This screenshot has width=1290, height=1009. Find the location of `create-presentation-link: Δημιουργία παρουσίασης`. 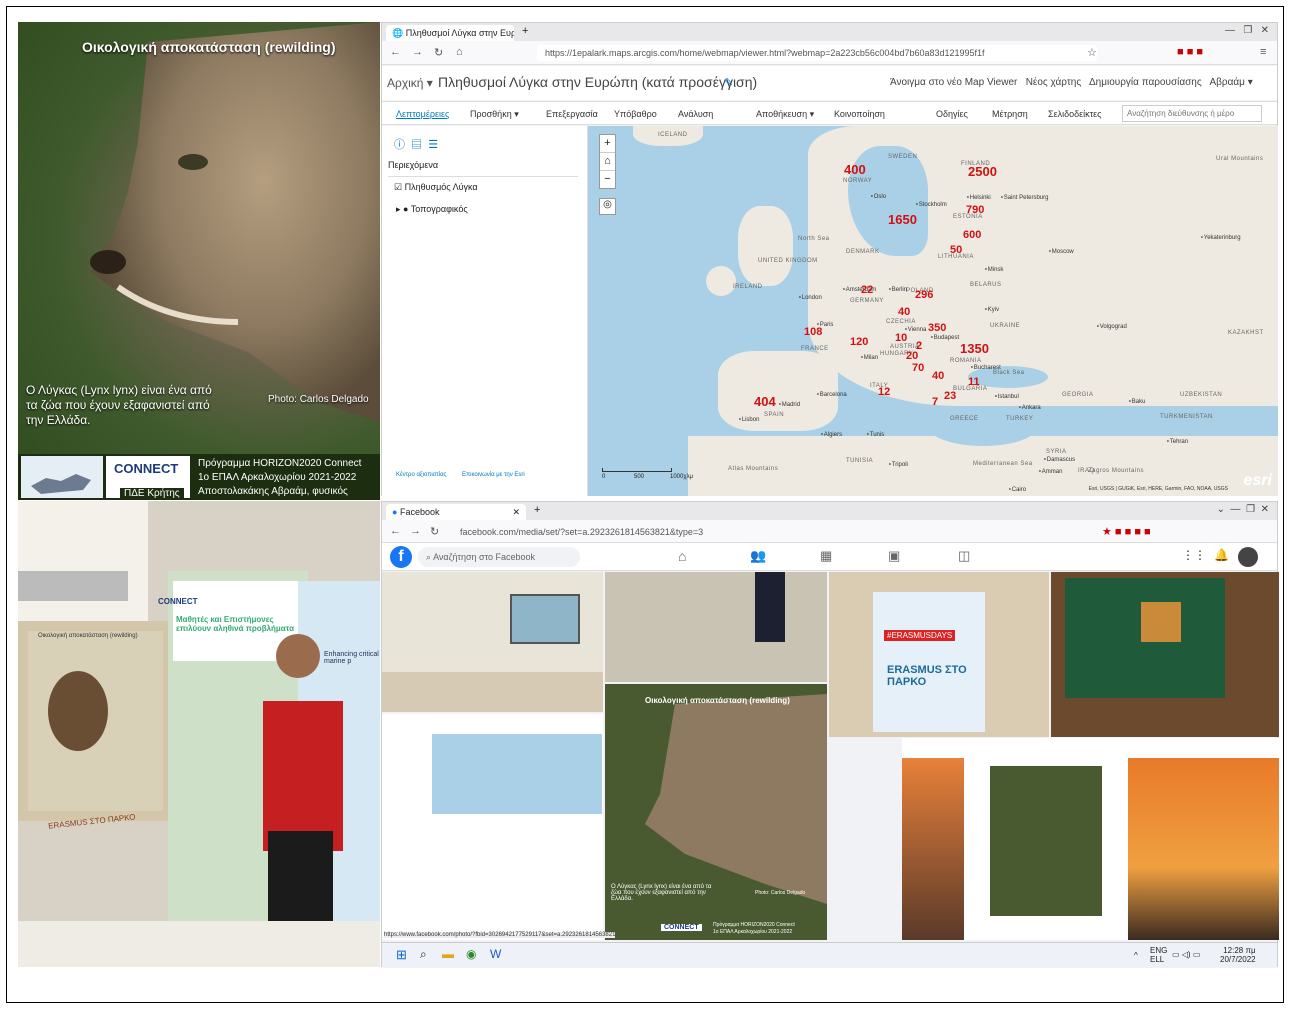

create-presentation-link: Δημιουργία παρουσίασης is located at coordinates (1145, 82).